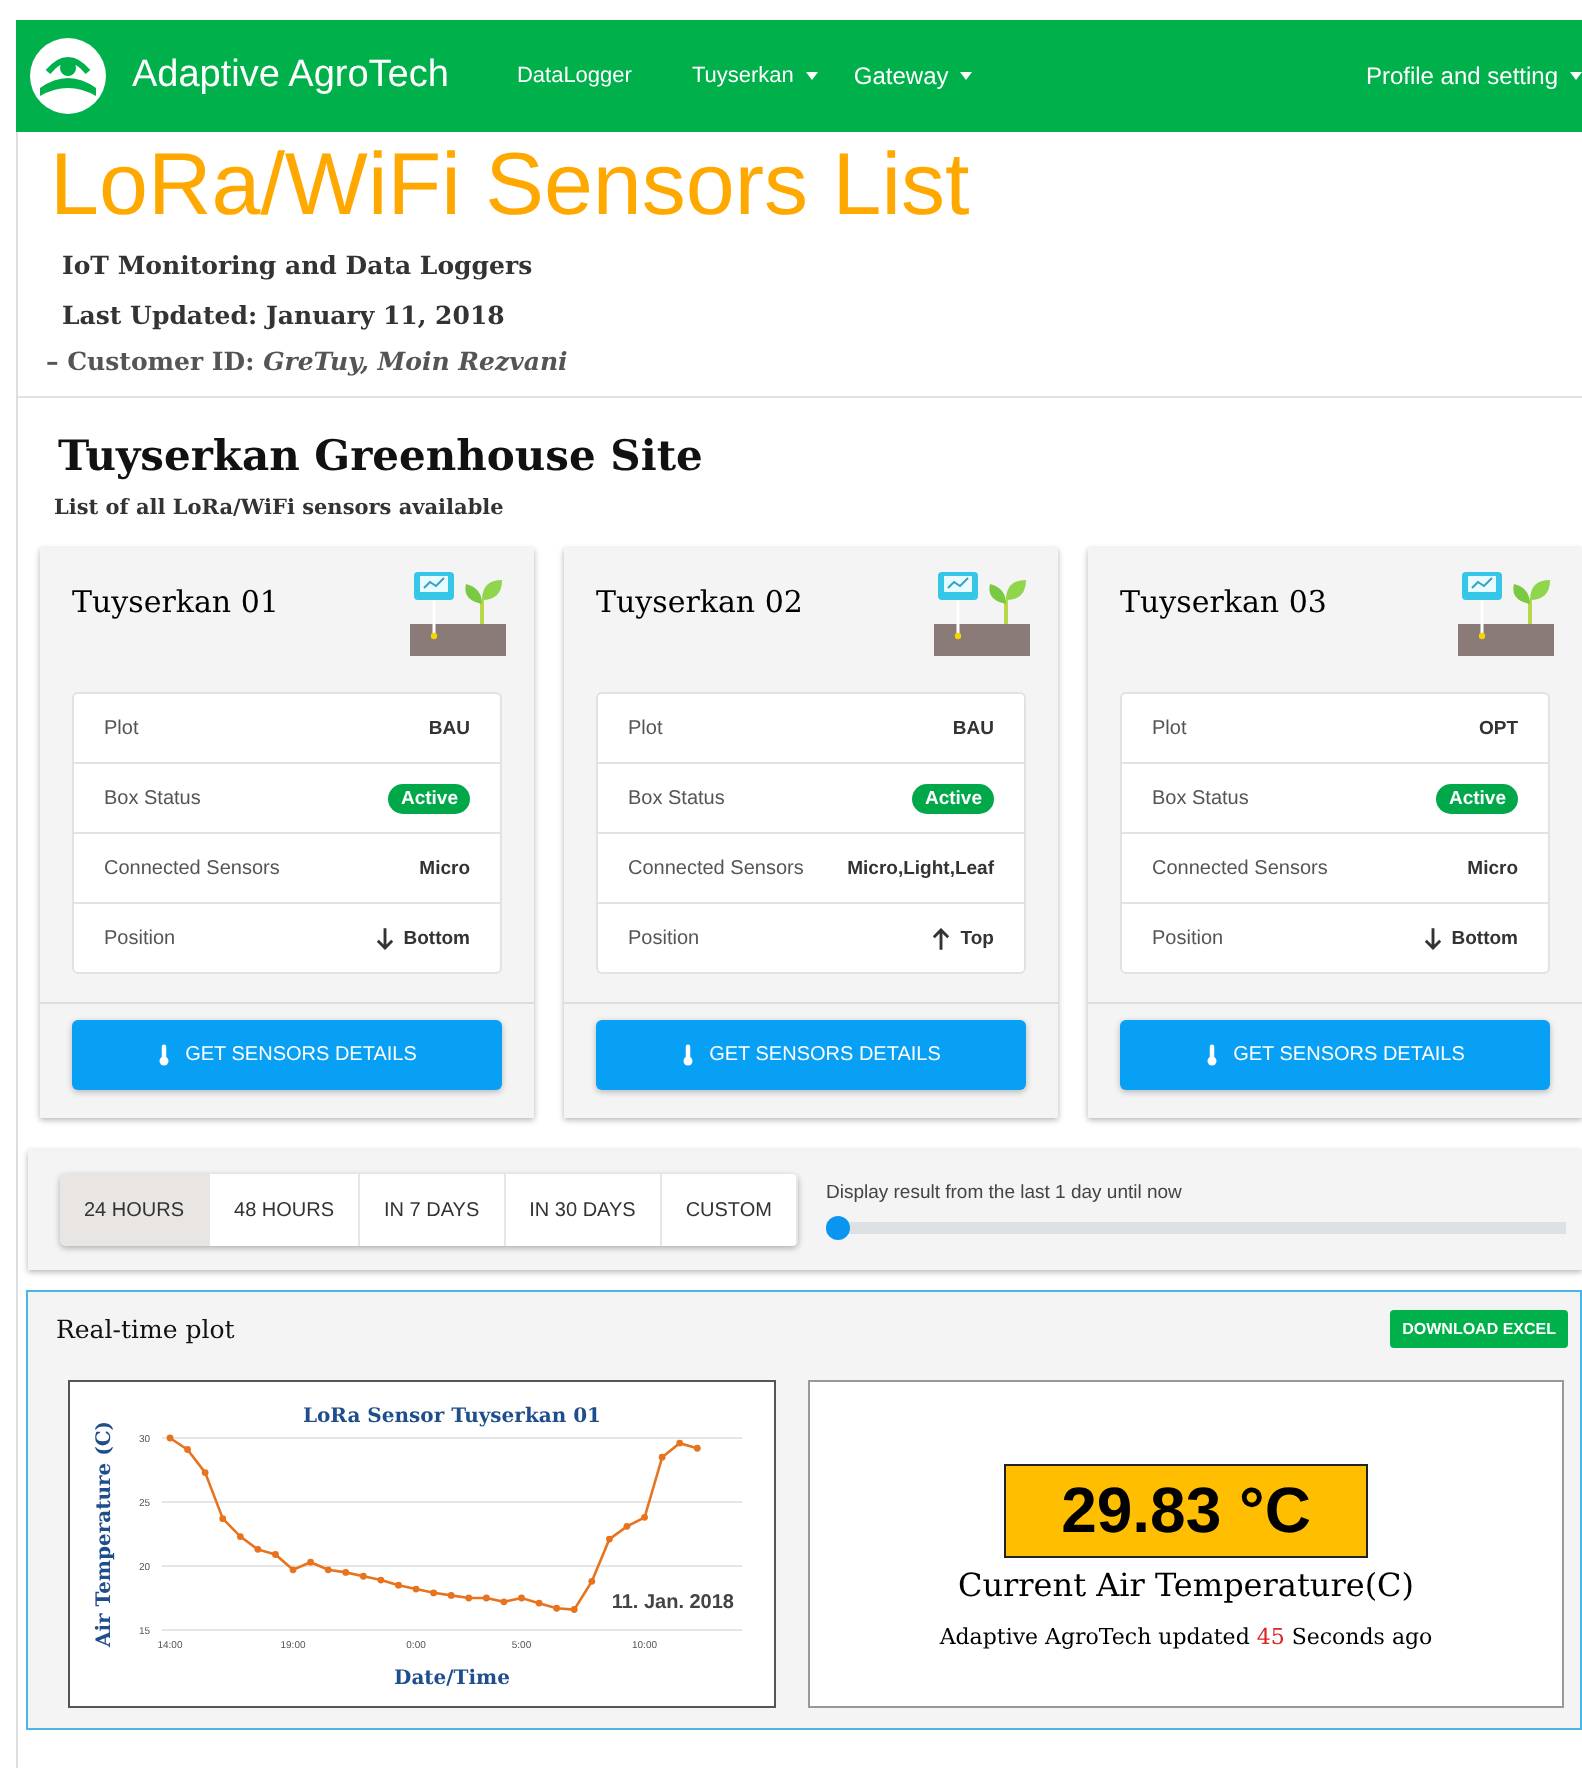 This screenshot has width=1582, height=1768. Describe the element at coordinates (433, 1210) in the screenshot. I see `range-tab: IN 7 DAYS` at that location.